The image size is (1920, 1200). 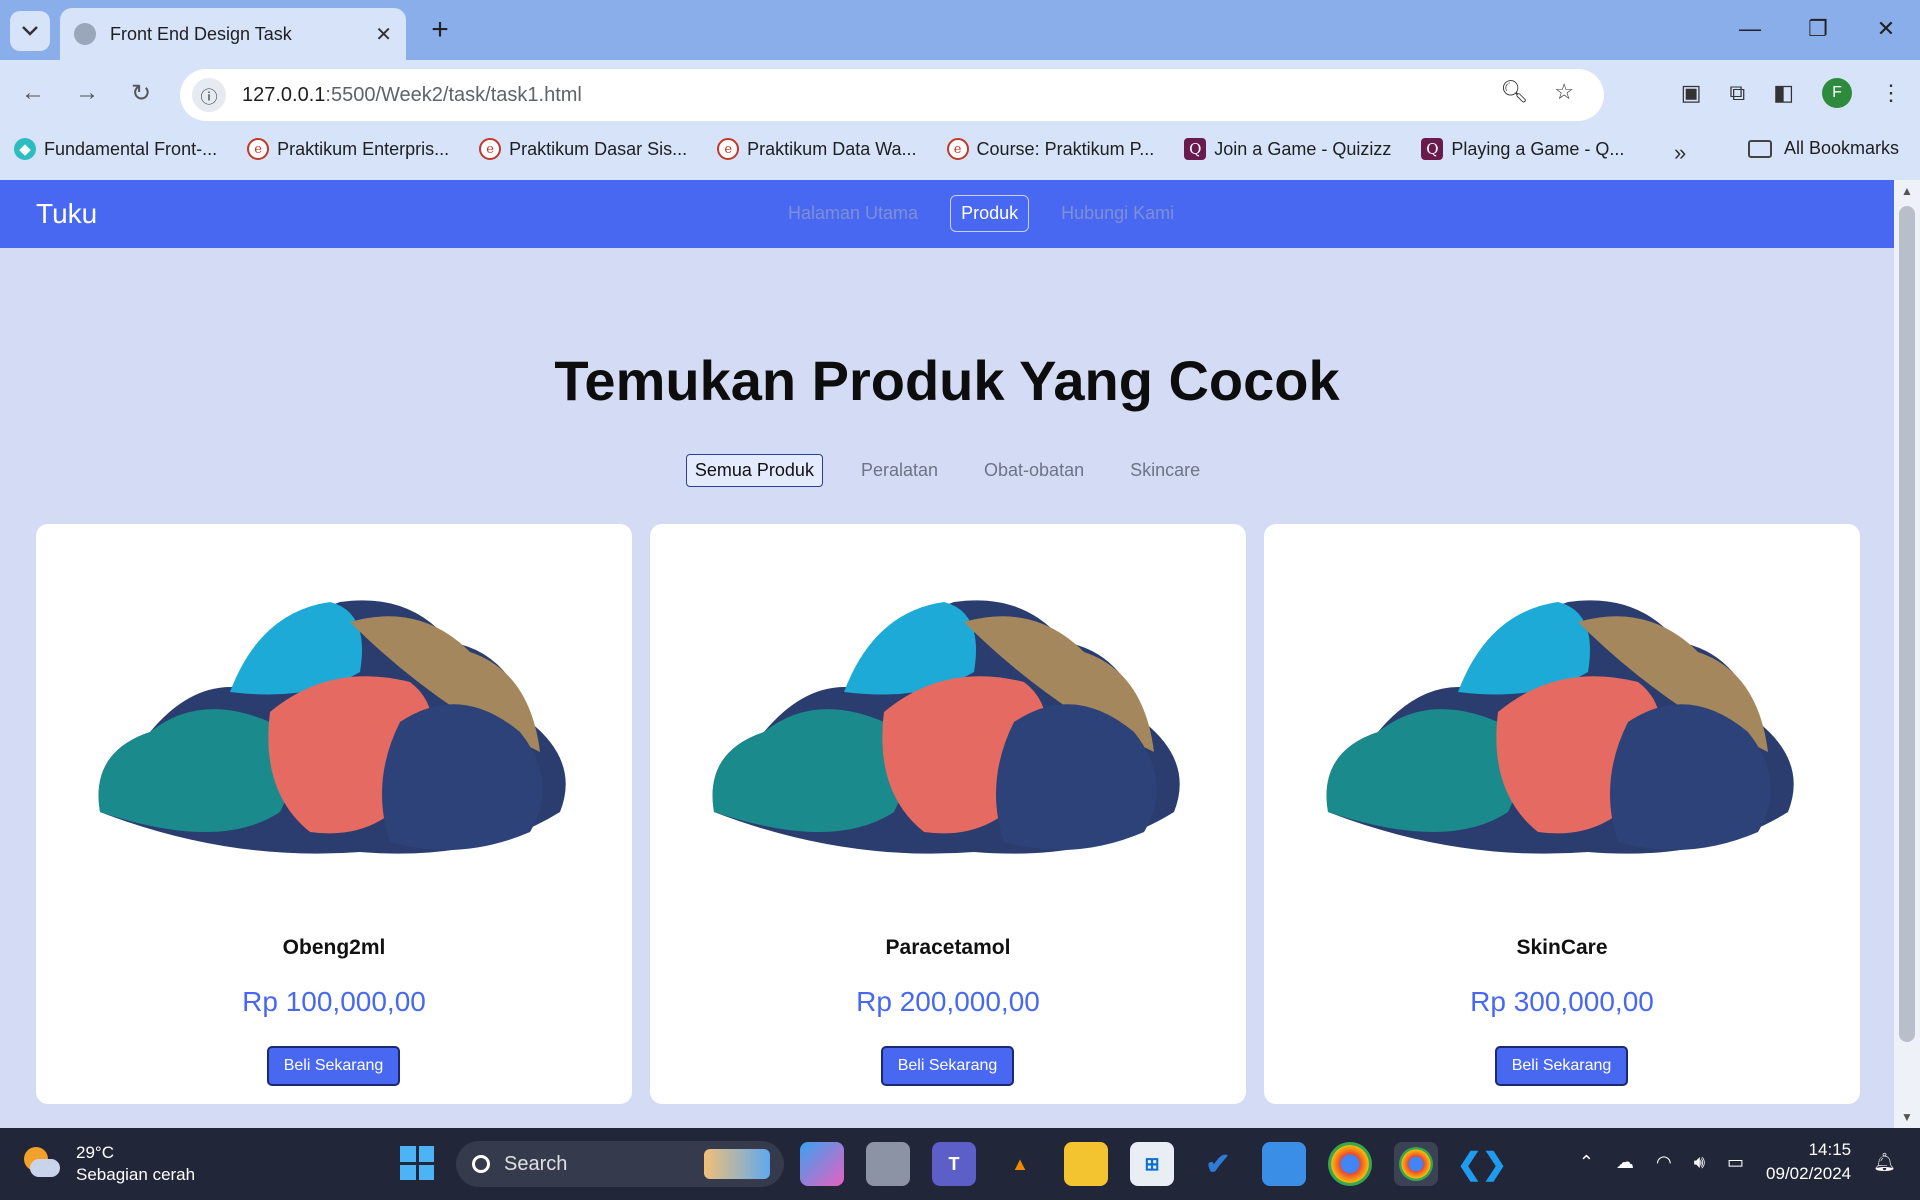 I want to click on zoom-icon: 🔍︎, so click(x=1514, y=92).